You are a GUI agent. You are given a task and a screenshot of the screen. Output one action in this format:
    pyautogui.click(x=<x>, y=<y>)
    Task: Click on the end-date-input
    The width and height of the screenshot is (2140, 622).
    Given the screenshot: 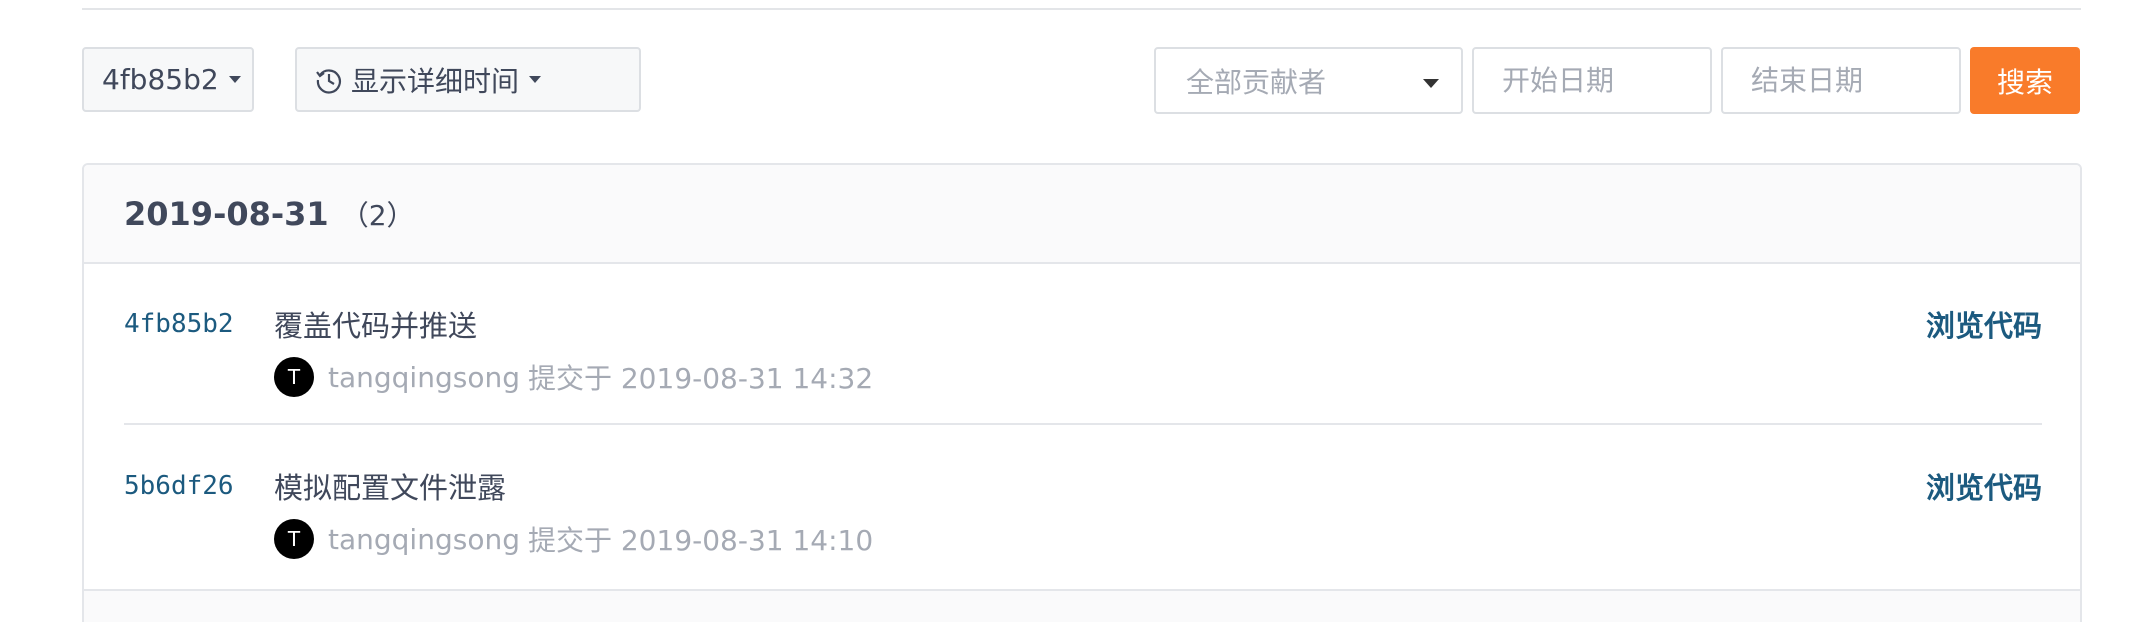 What is the action you would take?
    pyautogui.click(x=1841, y=80)
    